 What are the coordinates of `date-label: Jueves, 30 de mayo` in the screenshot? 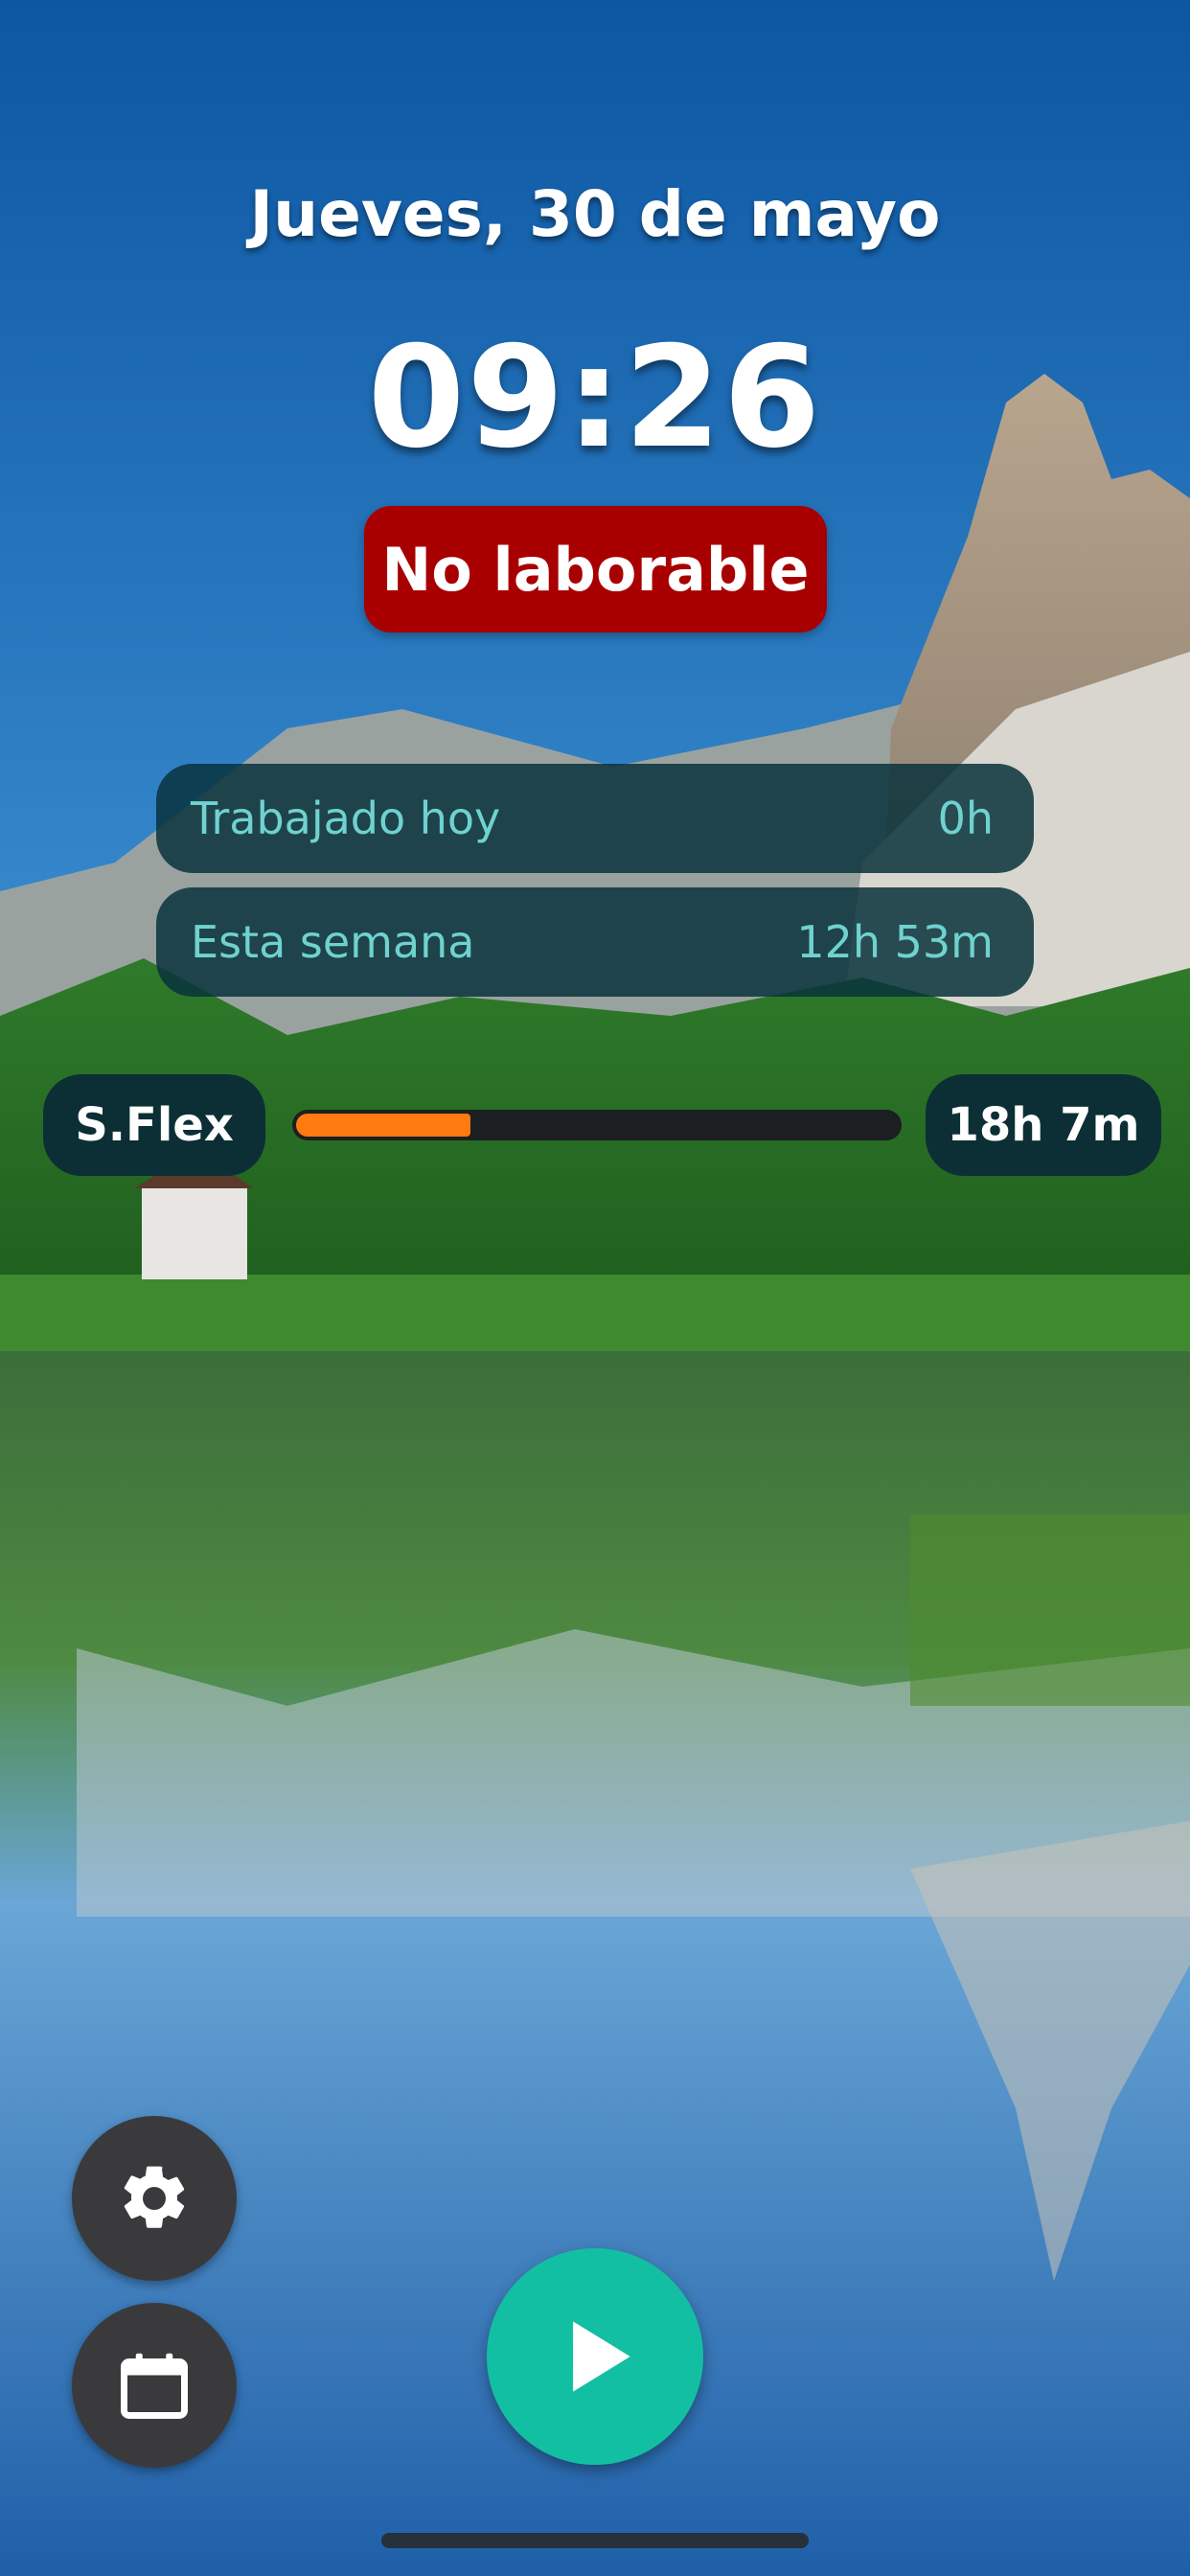 It's located at (595, 214).